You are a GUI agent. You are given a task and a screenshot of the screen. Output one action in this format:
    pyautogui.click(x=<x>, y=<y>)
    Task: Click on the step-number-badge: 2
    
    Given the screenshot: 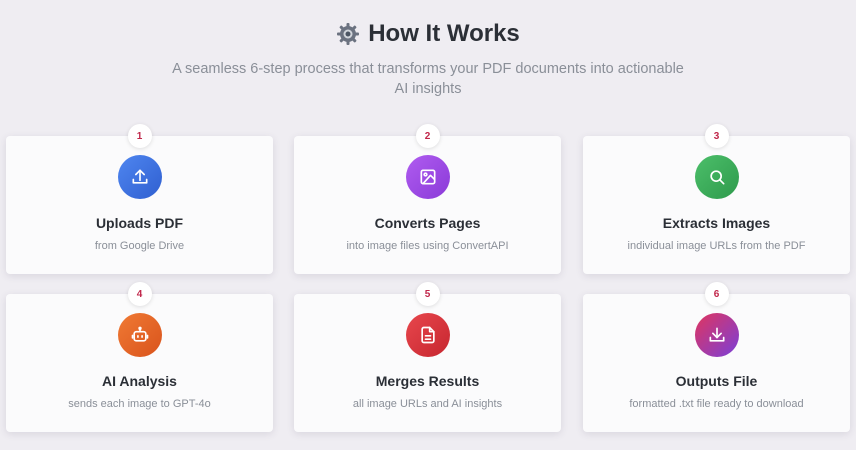 What is the action you would take?
    pyautogui.click(x=427, y=136)
    